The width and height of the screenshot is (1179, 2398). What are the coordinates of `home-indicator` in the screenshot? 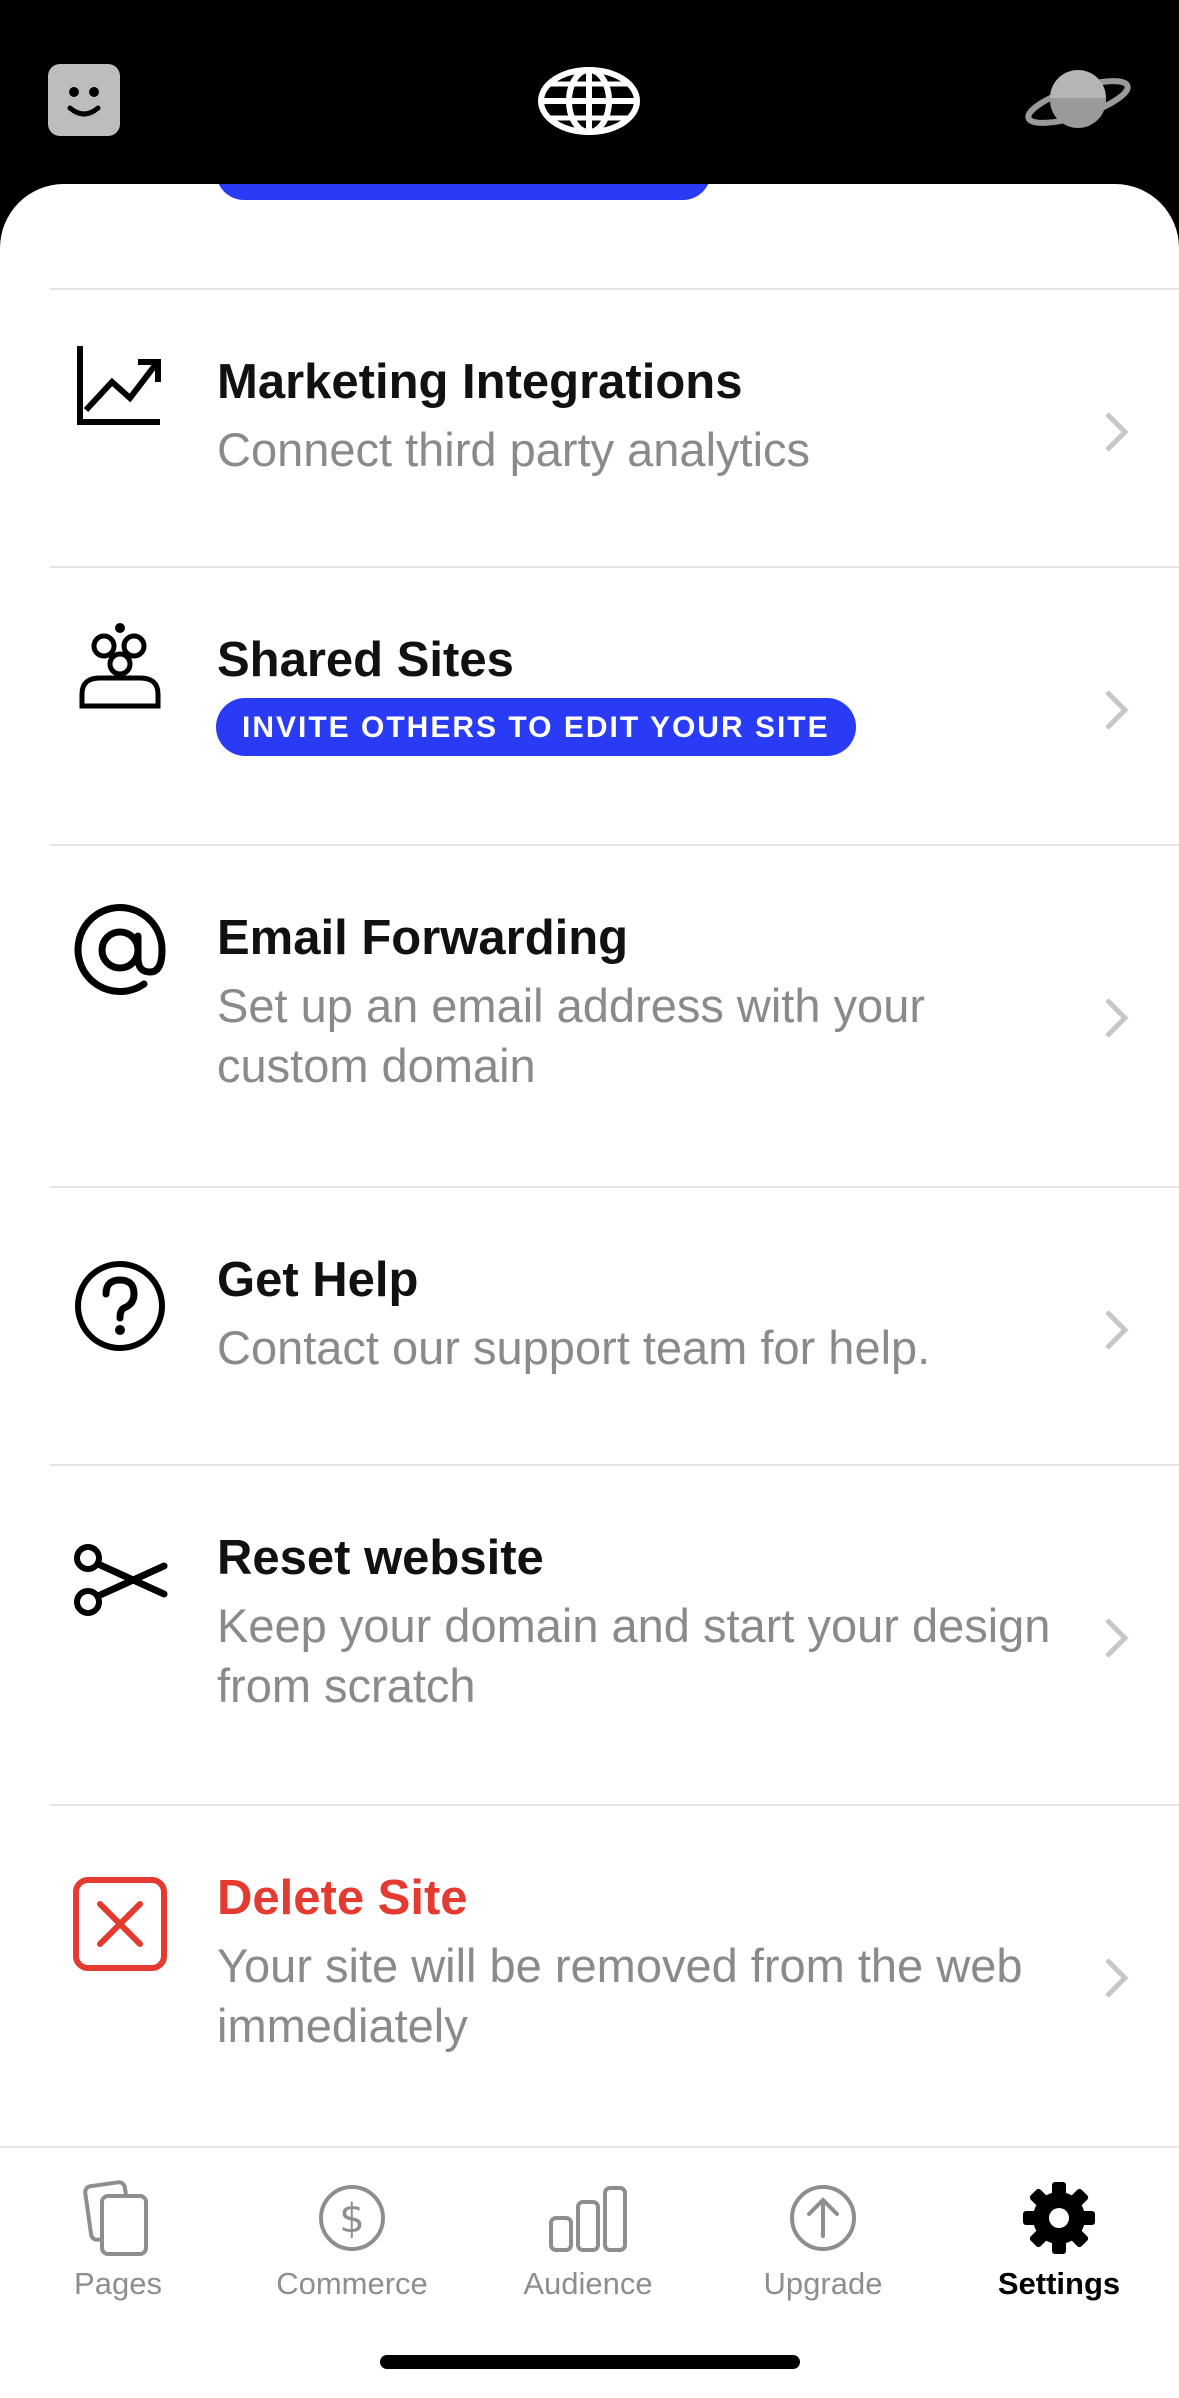 It's located at (590, 2362).